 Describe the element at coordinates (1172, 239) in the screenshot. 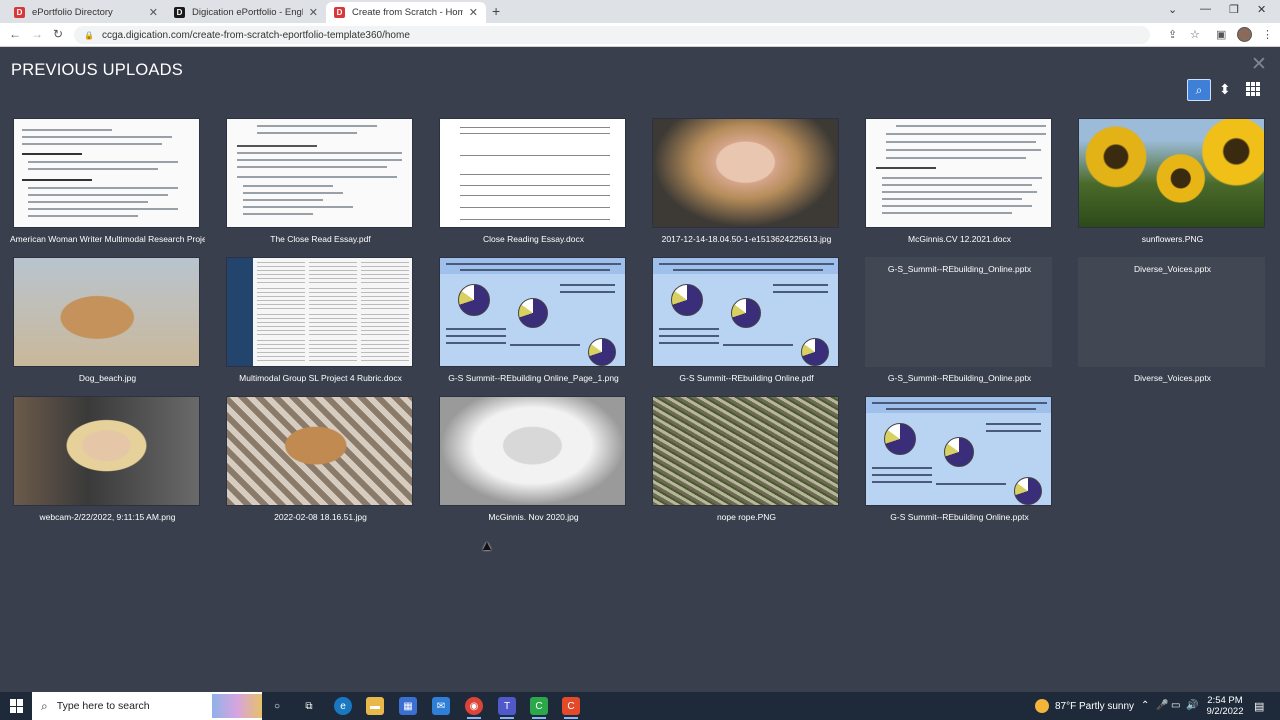

I see `file-name: sunflowers.PNG` at that location.